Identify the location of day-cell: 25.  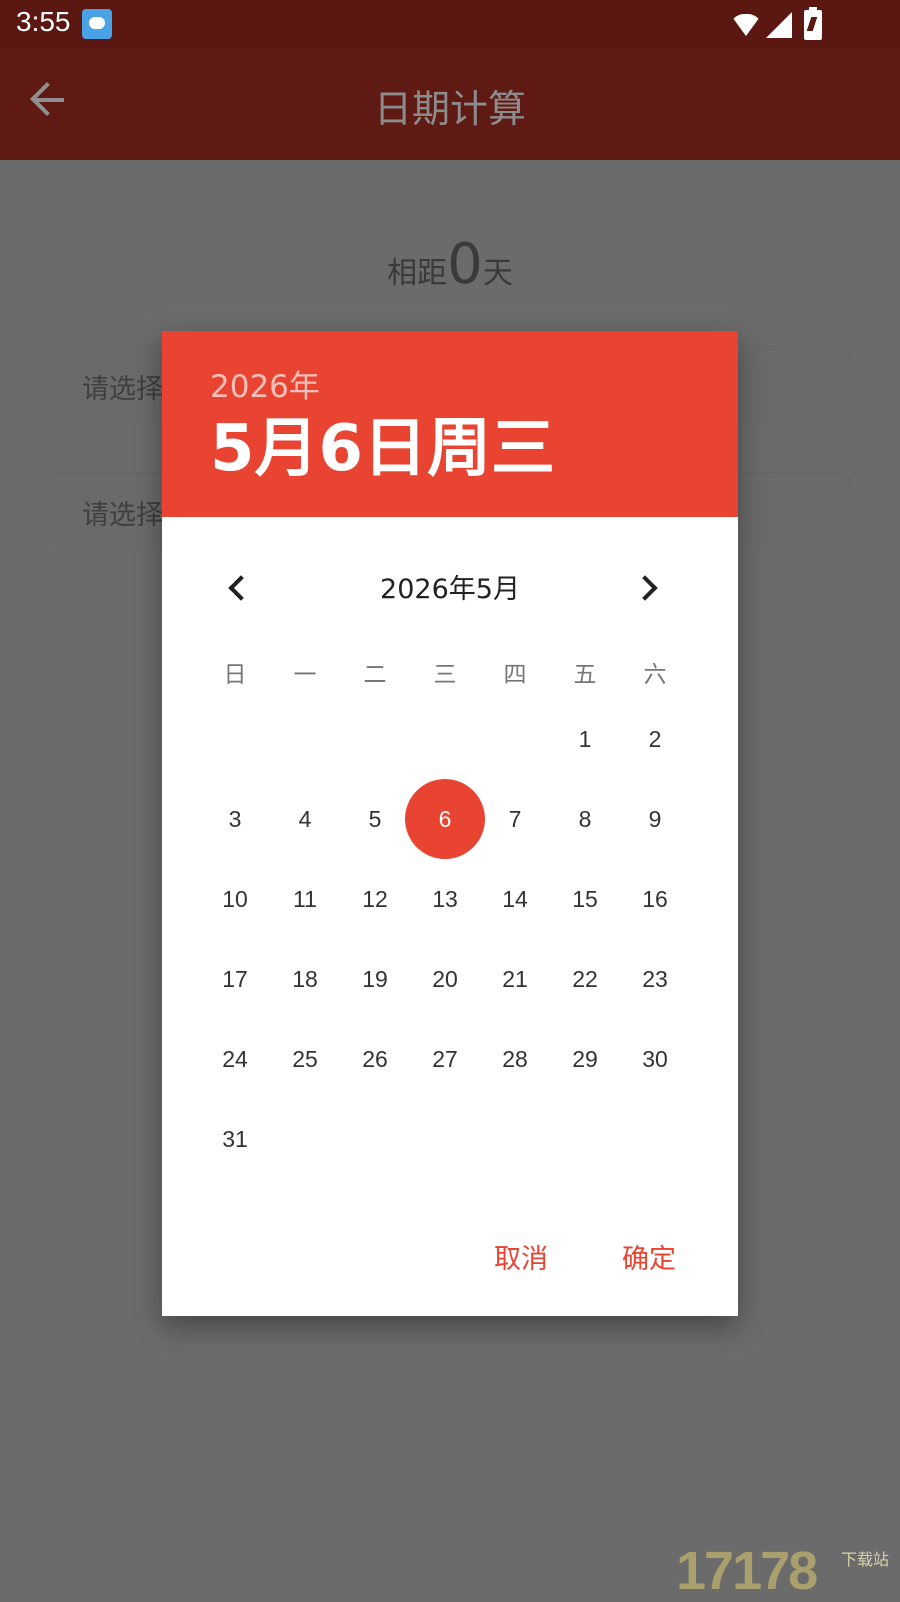
(305, 1059).